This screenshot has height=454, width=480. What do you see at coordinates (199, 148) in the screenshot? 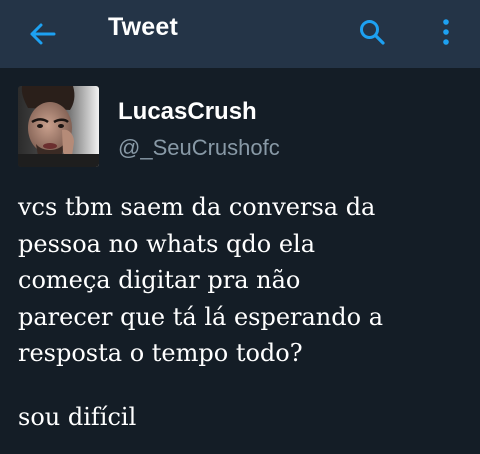
I see `author-handle: @_SeuCrushofc` at bounding box center [199, 148].